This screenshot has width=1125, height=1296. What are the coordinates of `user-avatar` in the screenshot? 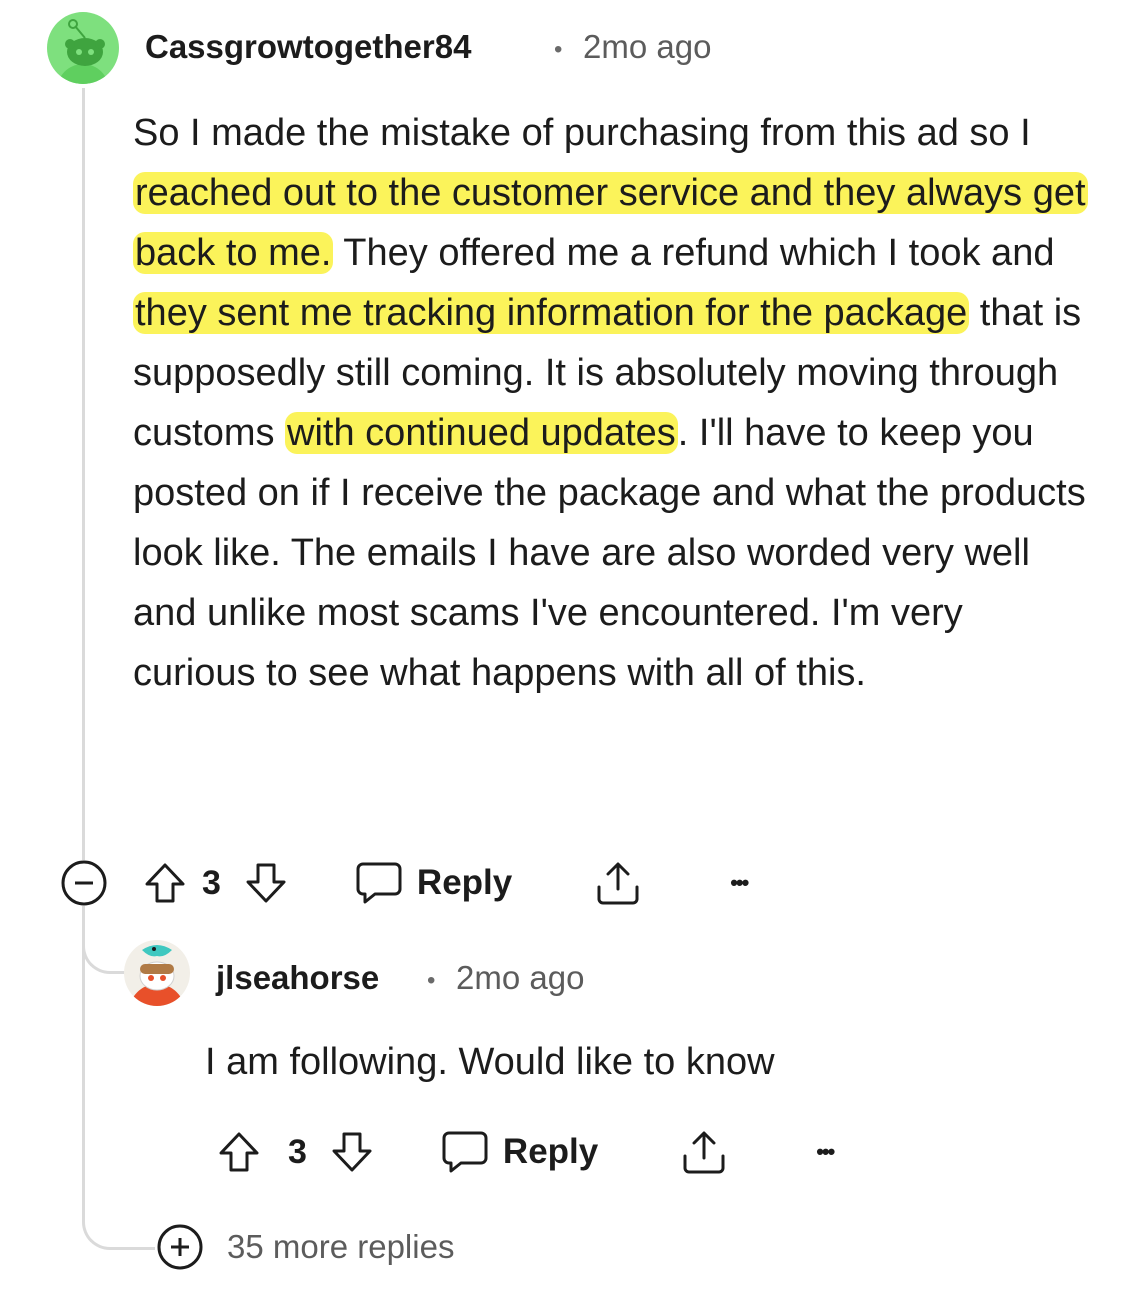 It's located at (83, 48).